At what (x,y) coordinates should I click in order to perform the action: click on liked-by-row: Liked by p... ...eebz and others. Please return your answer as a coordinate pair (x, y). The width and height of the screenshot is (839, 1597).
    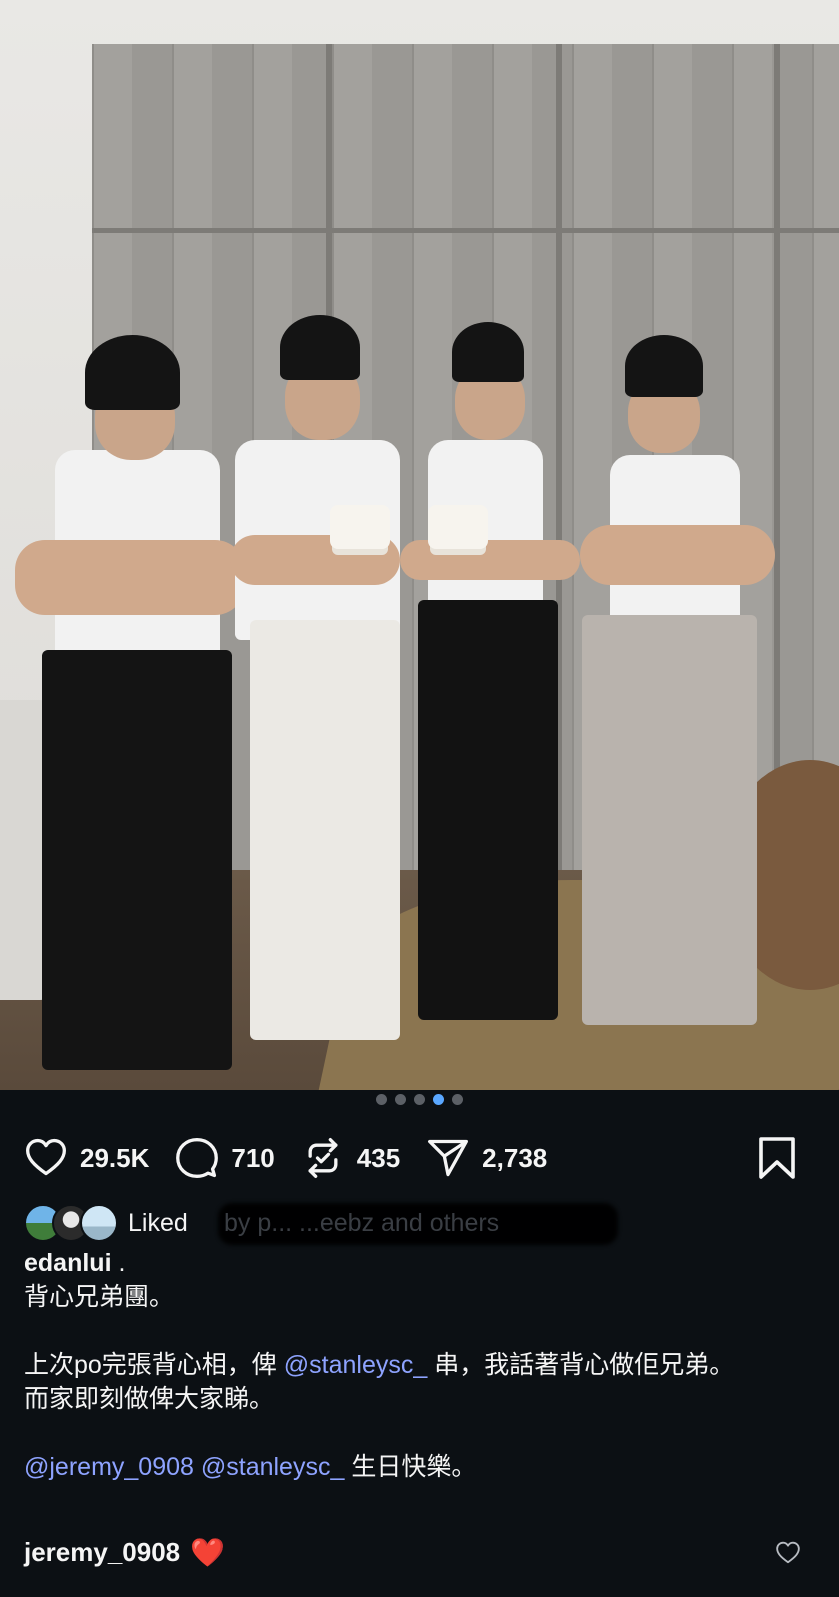
    Looking at the image, I should click on (321, 1224).